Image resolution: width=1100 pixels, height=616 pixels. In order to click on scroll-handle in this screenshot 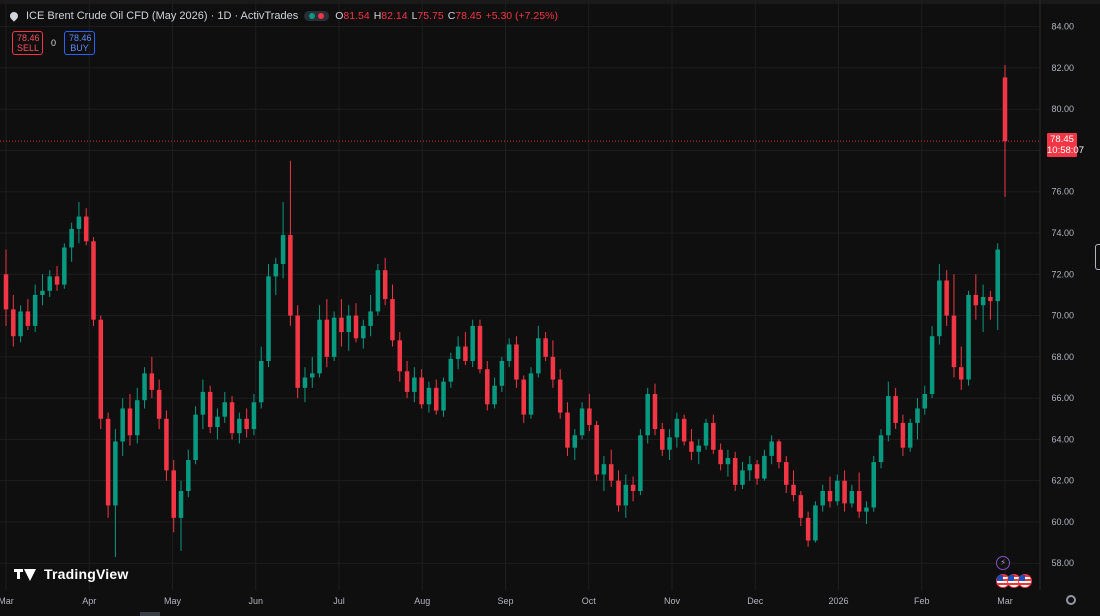, I will do `click(1097, 257)`.